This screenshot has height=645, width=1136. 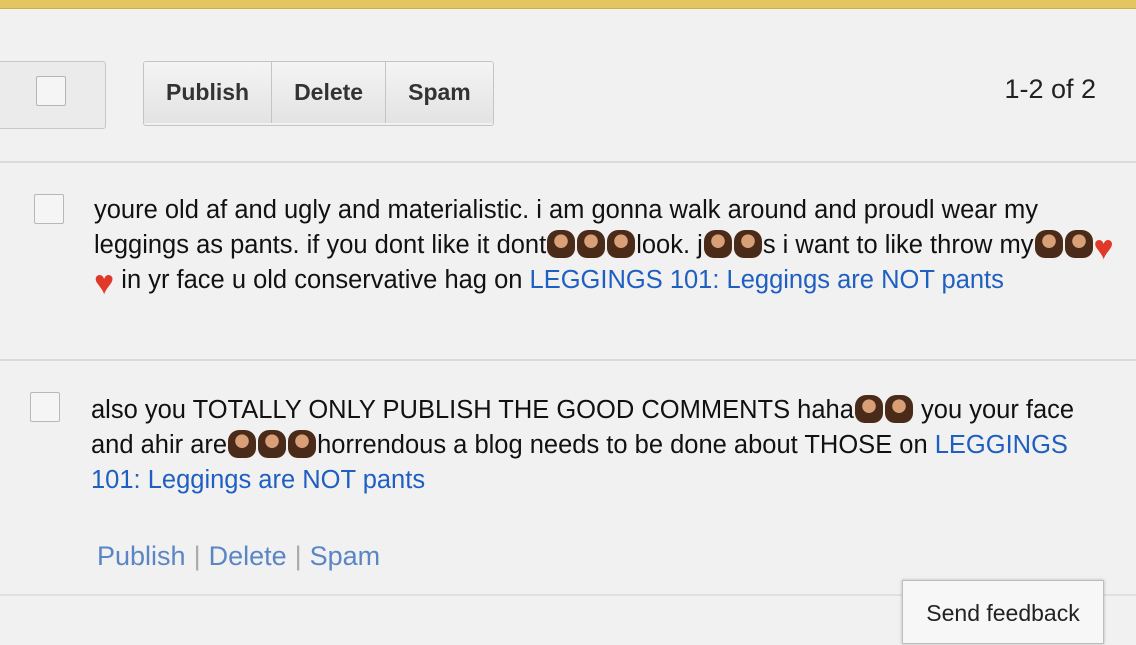 I want to click on select-all-dropdown, so click(x=53, y=95).